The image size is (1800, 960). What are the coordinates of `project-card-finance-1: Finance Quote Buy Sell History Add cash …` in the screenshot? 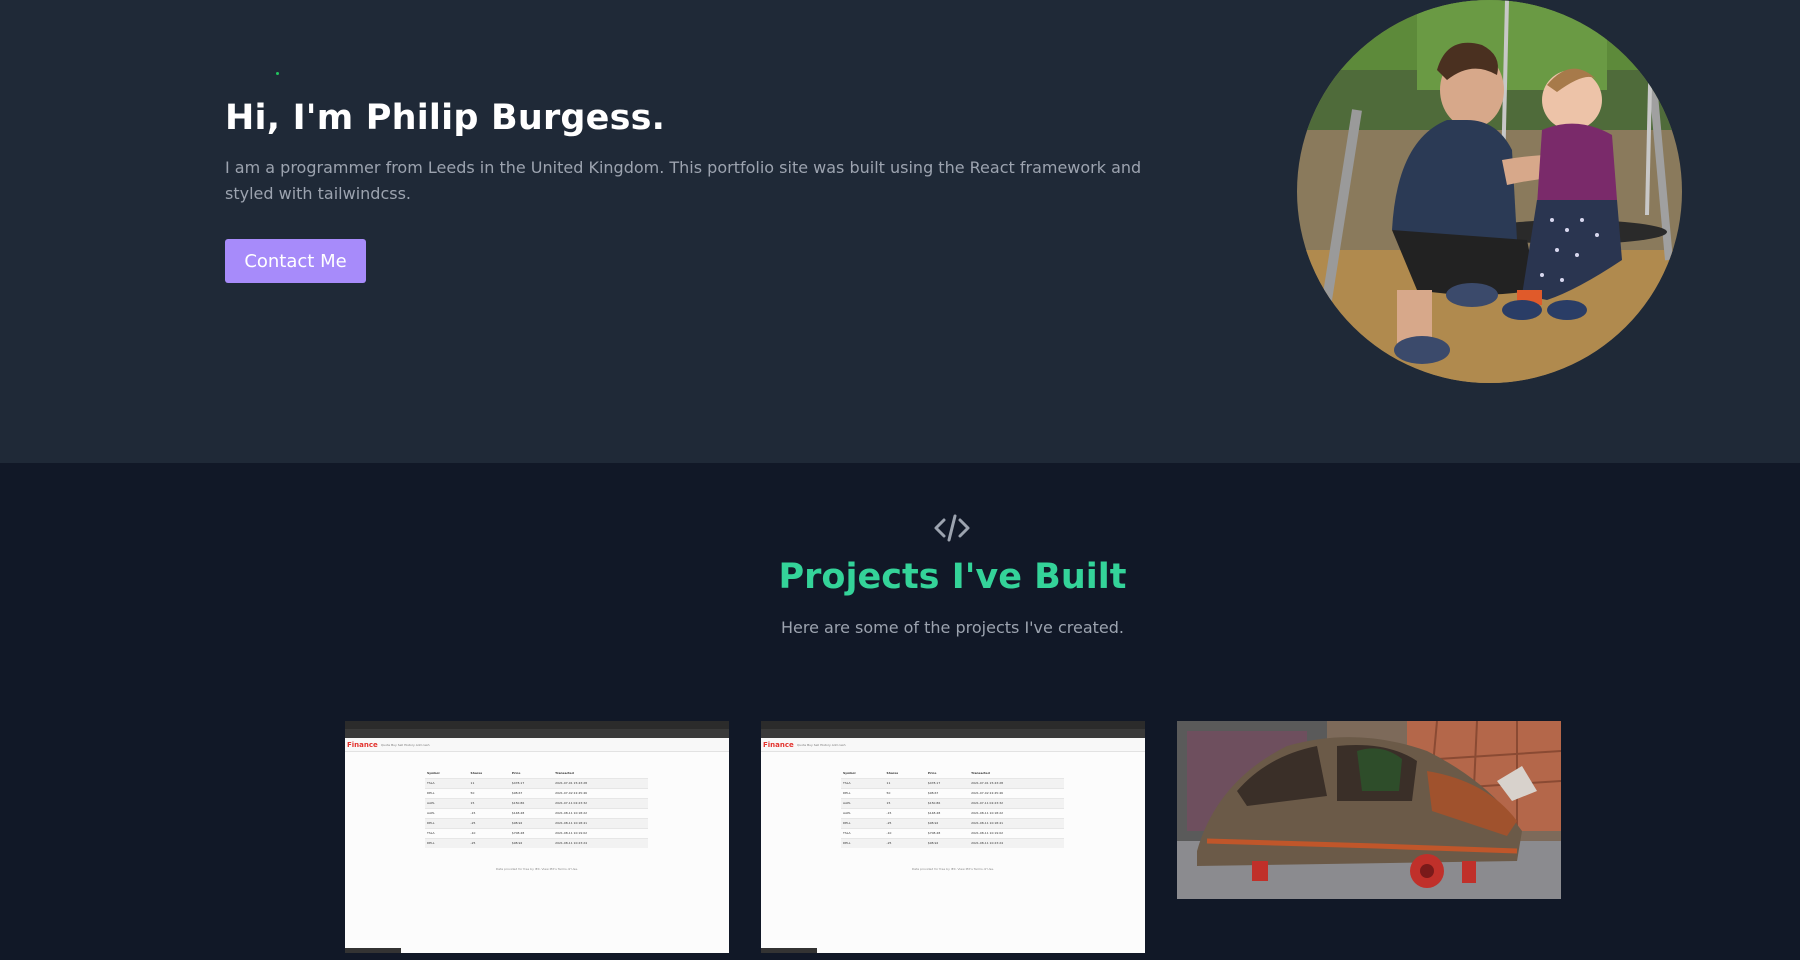 It's located at (537, 837).